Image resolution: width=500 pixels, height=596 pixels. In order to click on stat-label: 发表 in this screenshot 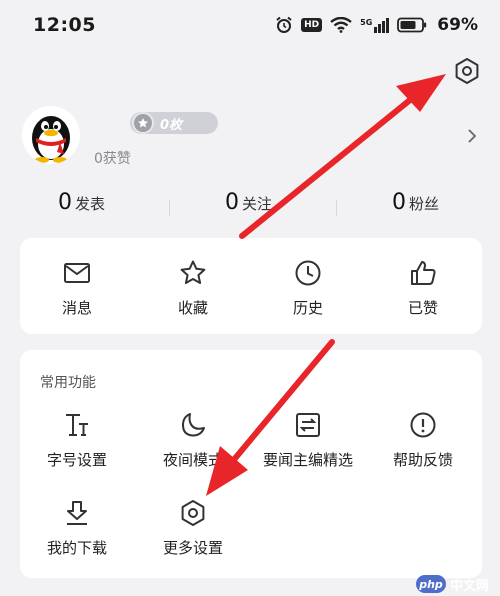, I will do `click(90, 204)`.